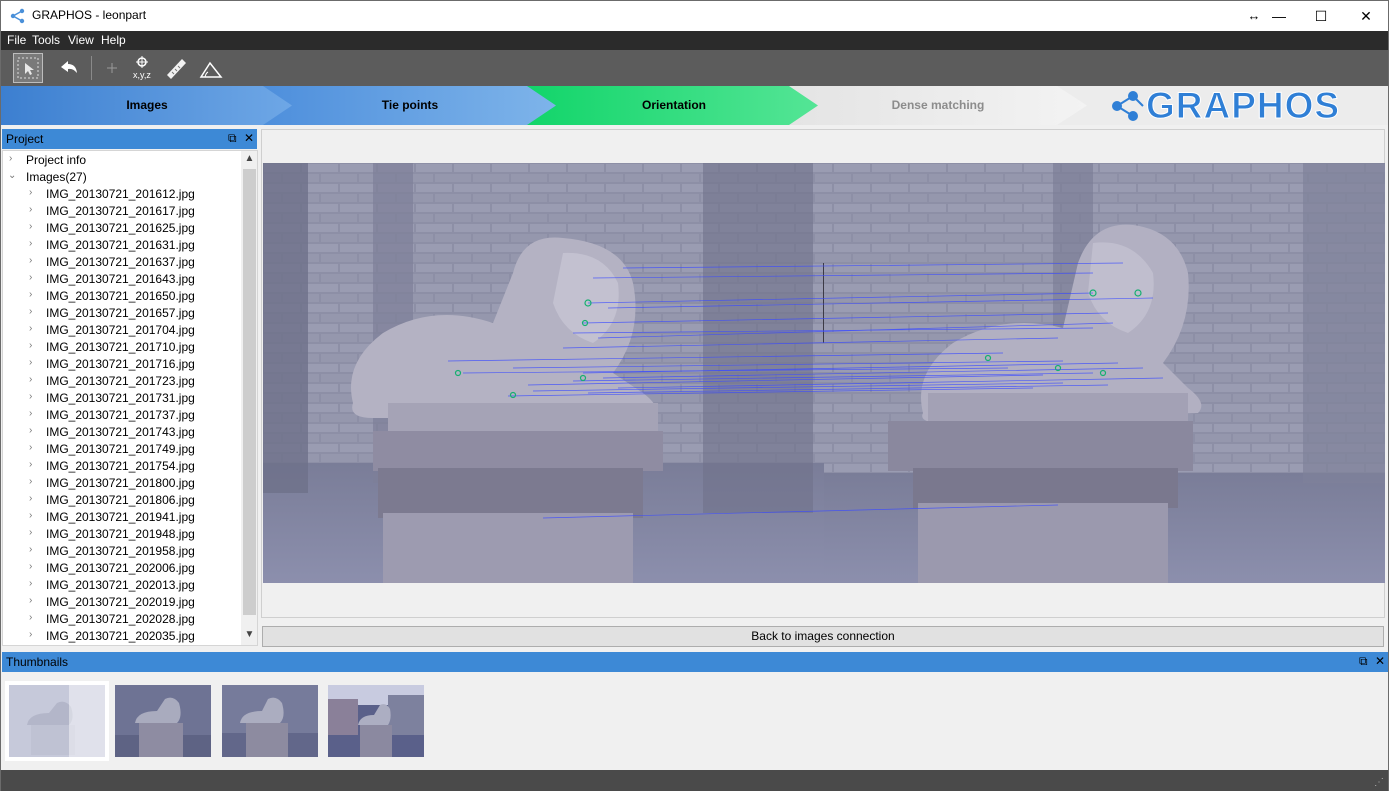 This screenshot has width=1389, height=791. I want to click on graphos-logo: GRAPHOS, so click(1249, 106).